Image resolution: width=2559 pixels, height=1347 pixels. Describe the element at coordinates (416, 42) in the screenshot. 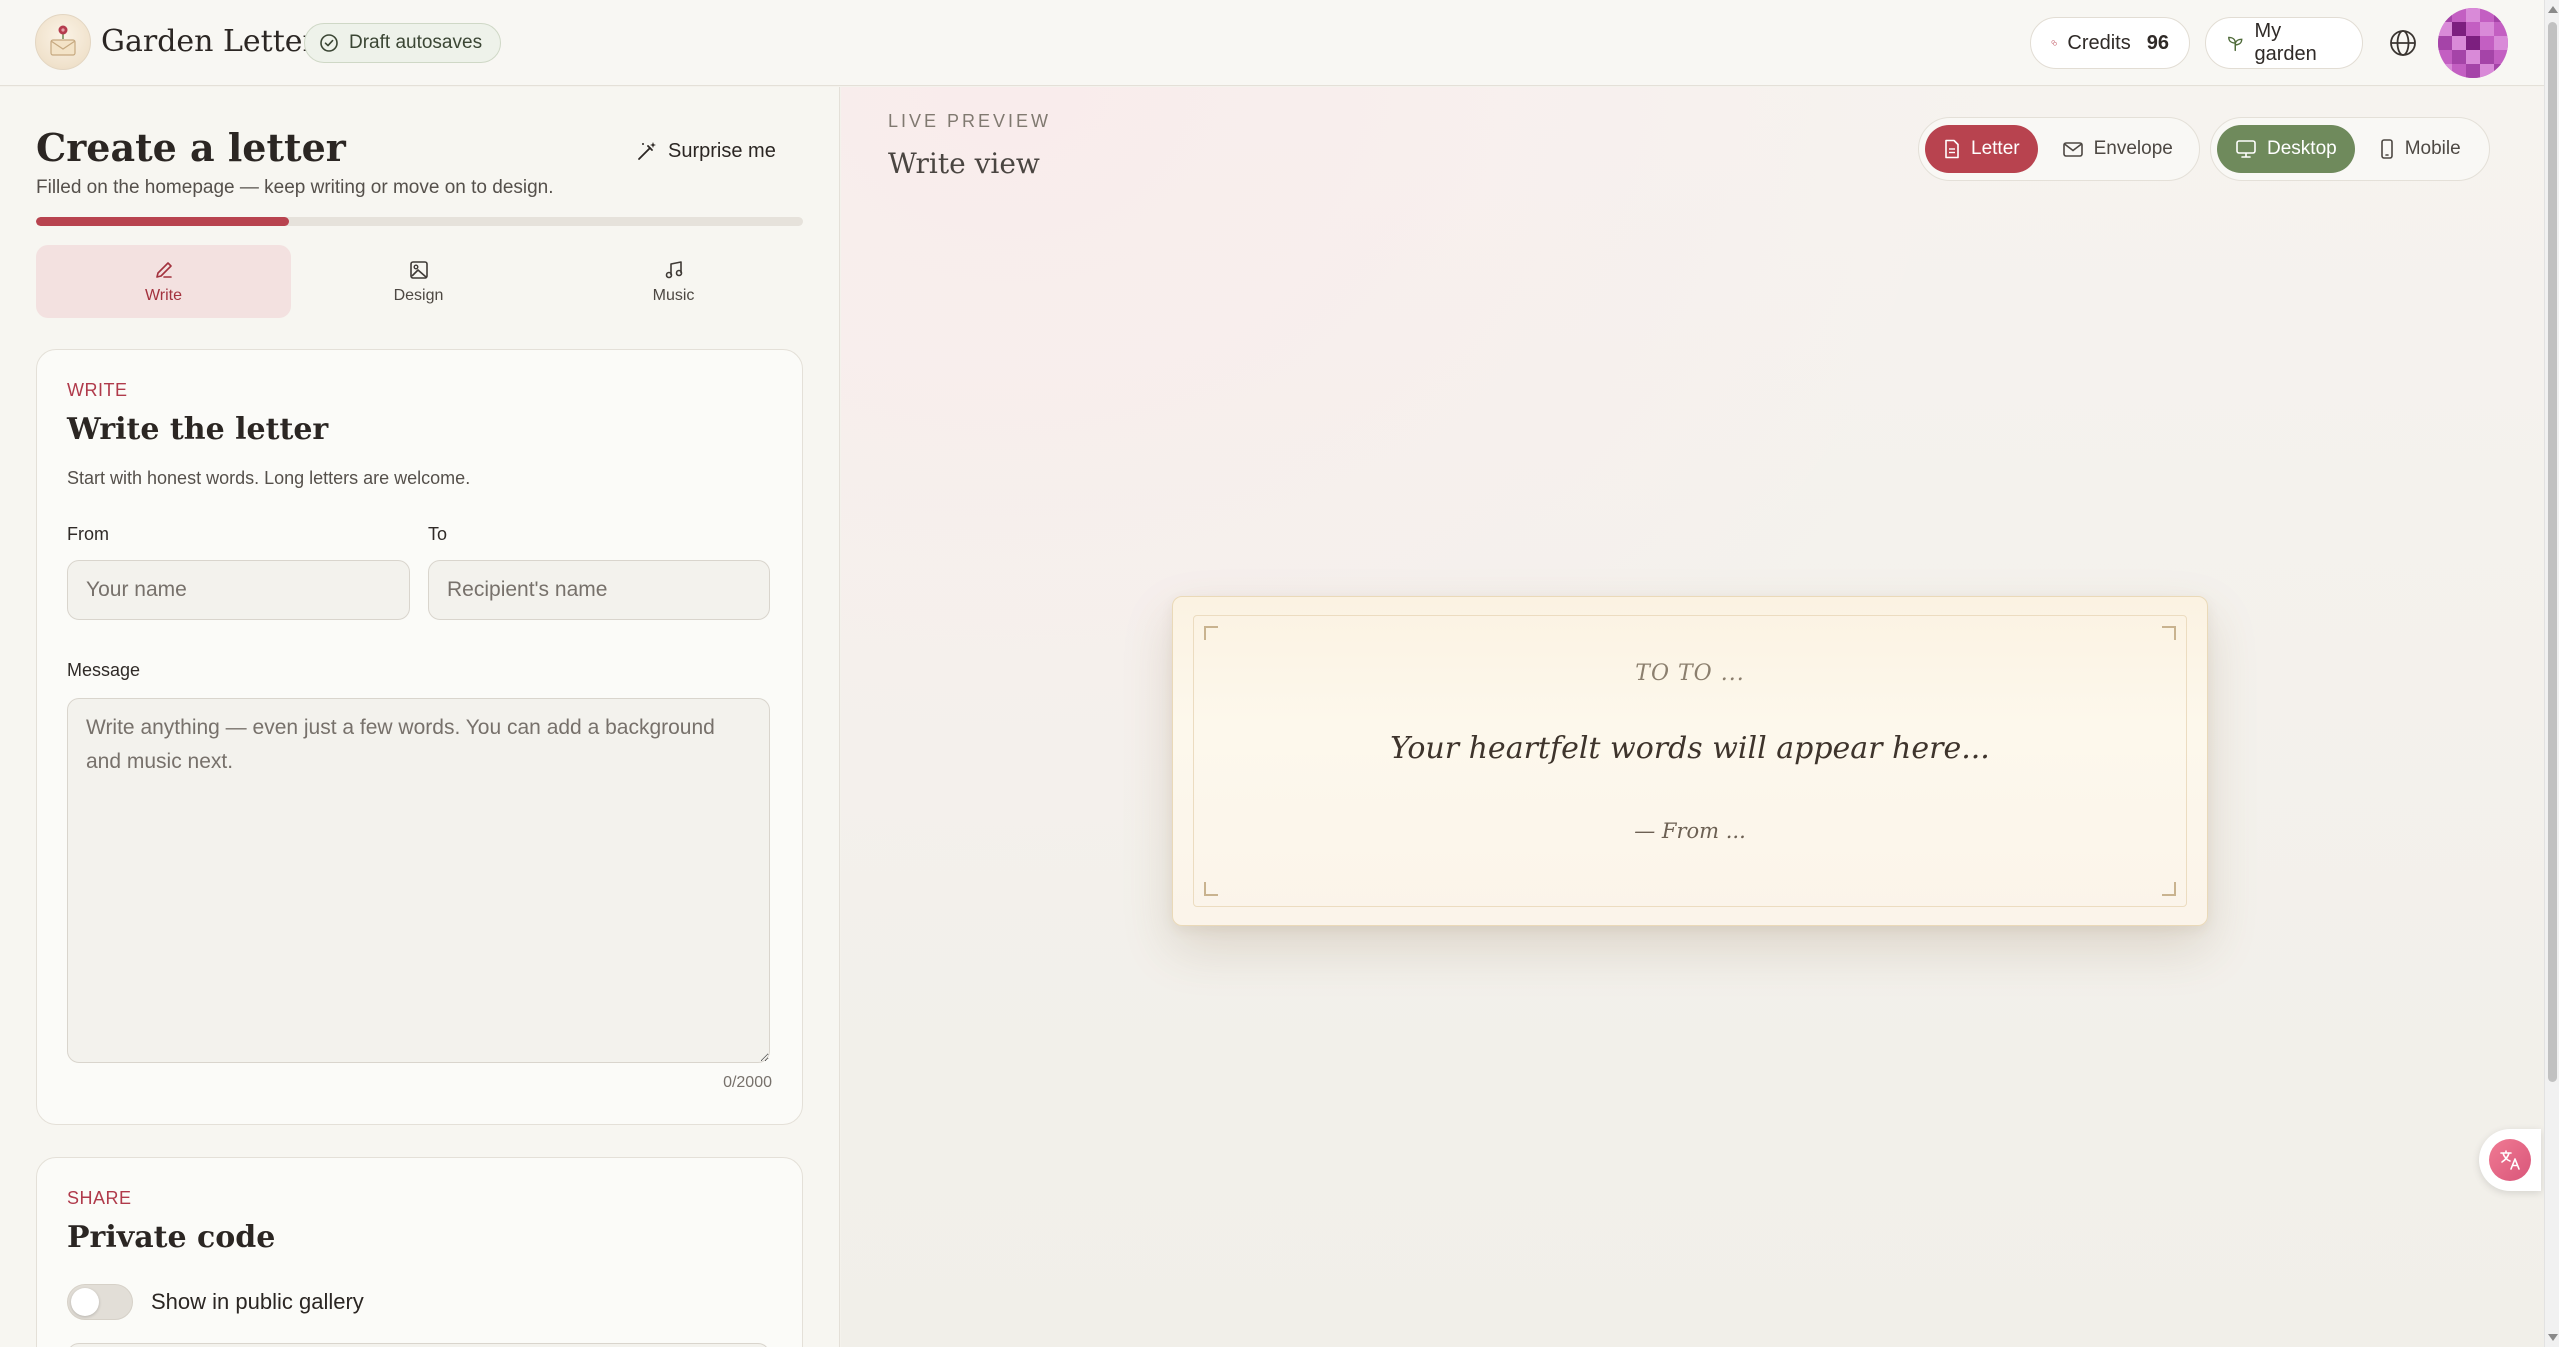

I see `draft-badge-label: Draft autosaves` at that location.